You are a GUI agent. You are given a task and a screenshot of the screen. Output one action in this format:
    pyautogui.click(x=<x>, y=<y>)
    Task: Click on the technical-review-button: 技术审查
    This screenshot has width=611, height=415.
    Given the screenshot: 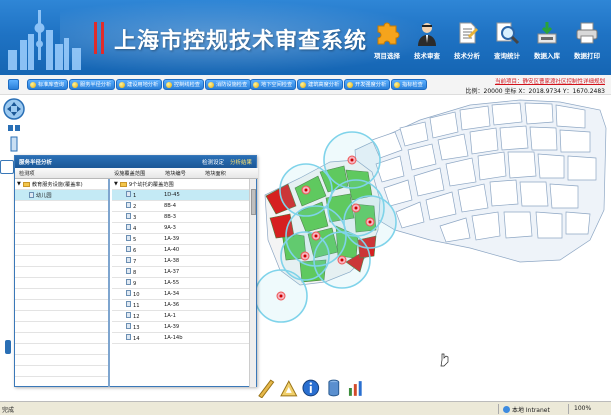 What is the action you would take?
    pyautogui.click(x=427, y=39)
    